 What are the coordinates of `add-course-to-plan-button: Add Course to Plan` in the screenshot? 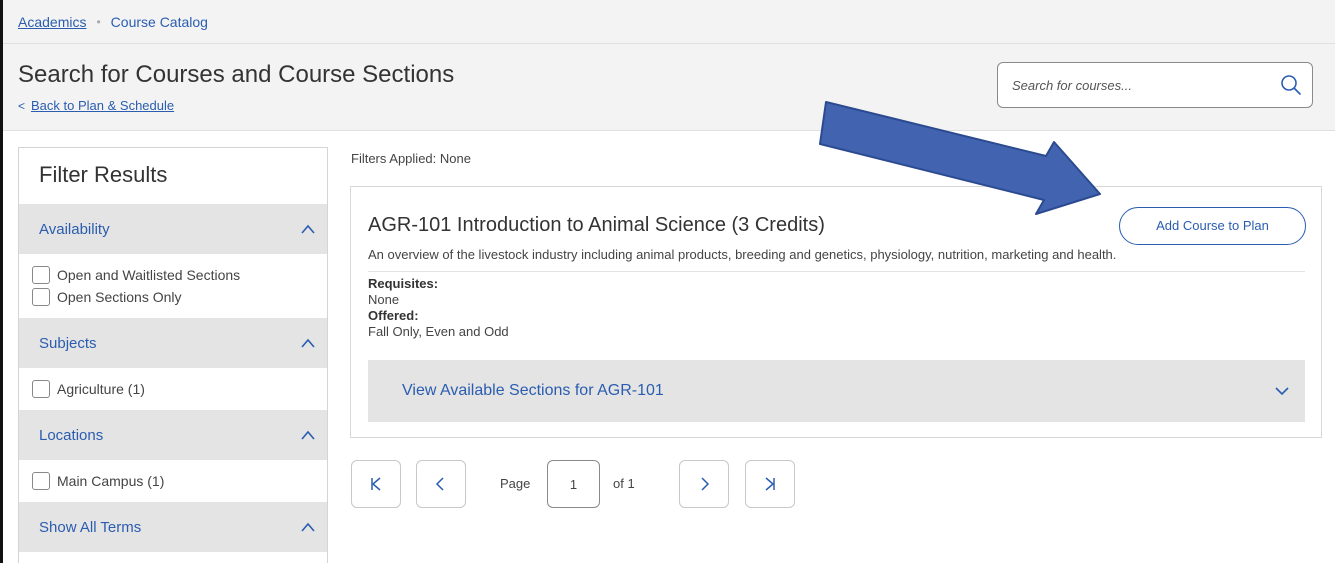 It's located at (1212, 226).